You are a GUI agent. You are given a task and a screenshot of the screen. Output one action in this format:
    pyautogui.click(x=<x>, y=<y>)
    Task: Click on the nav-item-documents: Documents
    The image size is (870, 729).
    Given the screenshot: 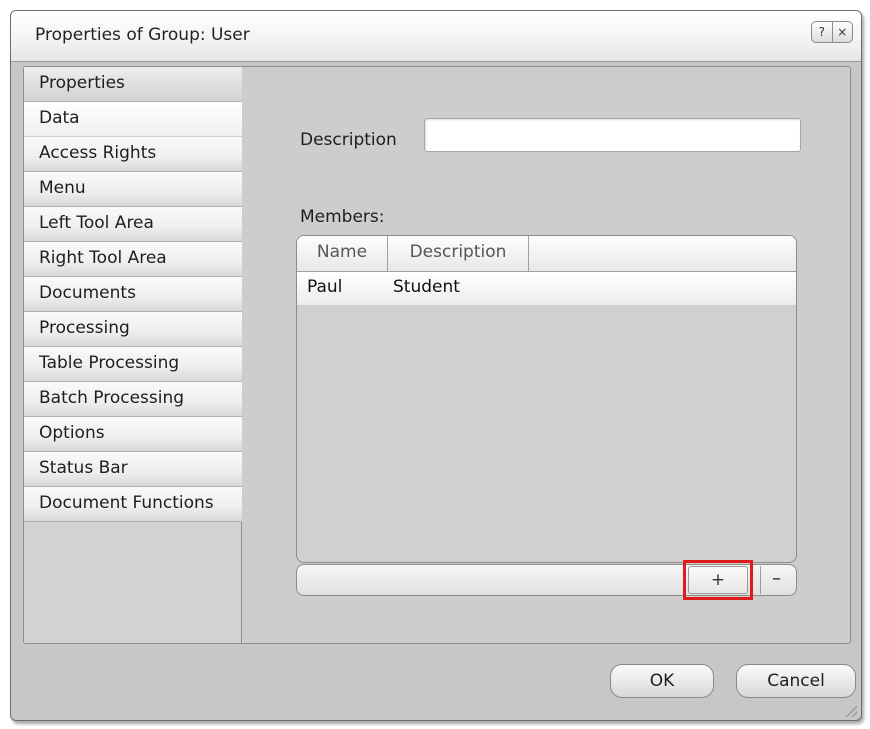 What is the action you would take?
    pyautogui.click(x=133, y=294)
    